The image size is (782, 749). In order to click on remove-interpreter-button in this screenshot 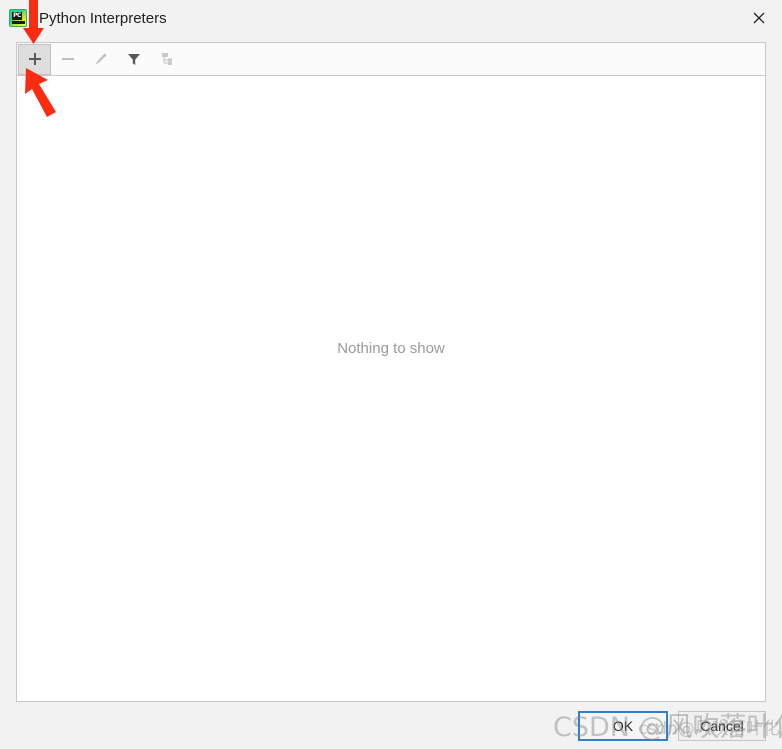, I will do `click(67, 59)`.